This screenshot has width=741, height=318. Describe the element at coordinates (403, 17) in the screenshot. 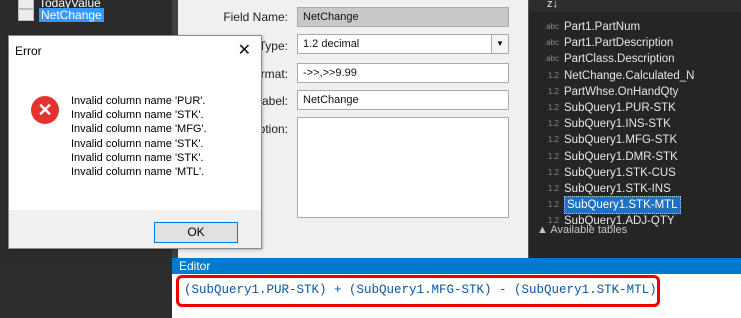

I see `field-name-input: NetChange` at that location.